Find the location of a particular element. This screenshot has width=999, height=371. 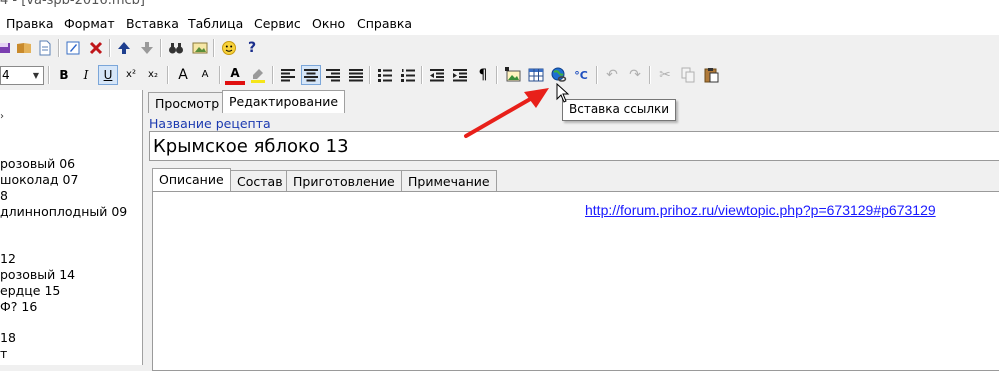

tree-item: 12 is located at coordinates (8, 258).